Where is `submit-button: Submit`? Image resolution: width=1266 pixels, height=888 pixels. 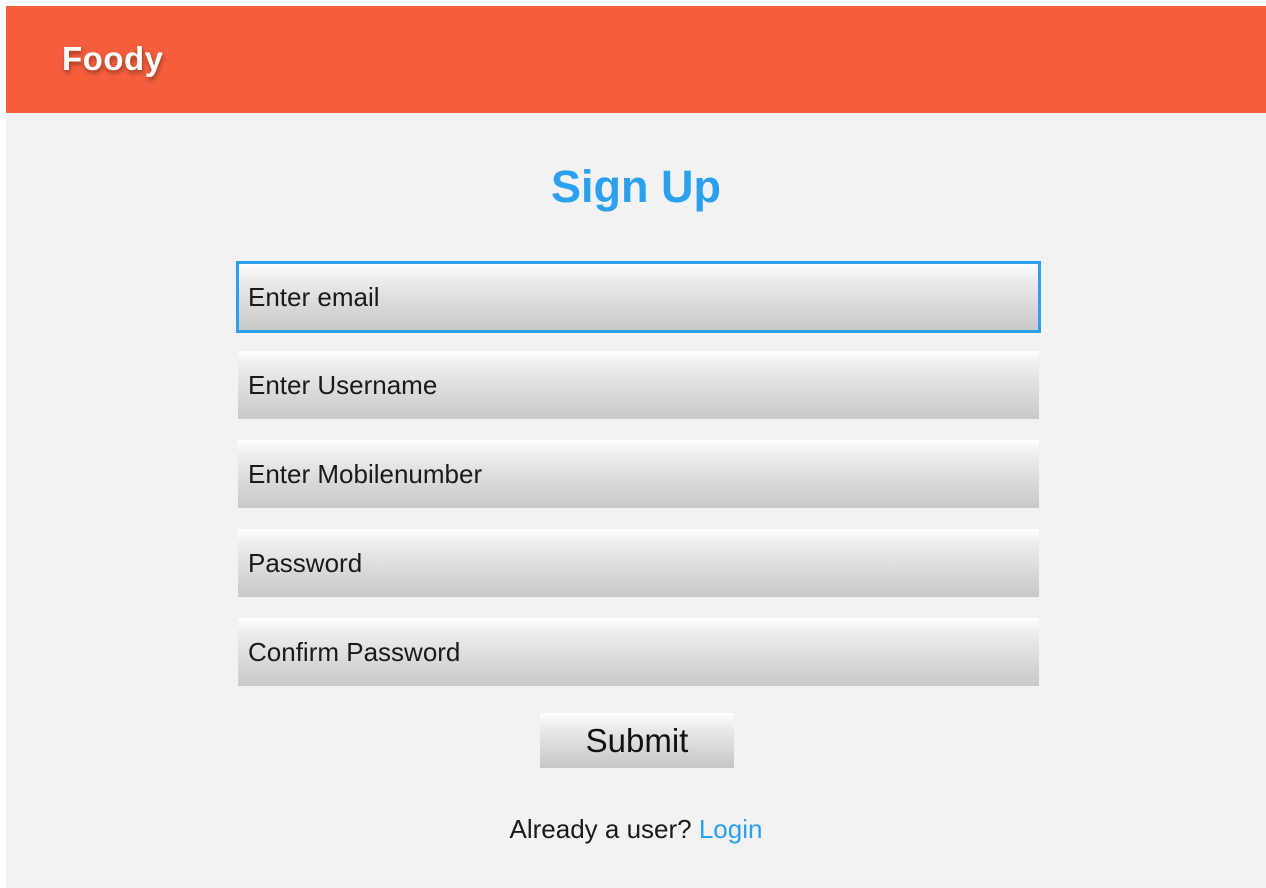 submit-button: Submit is located at coordinates (637, 740).